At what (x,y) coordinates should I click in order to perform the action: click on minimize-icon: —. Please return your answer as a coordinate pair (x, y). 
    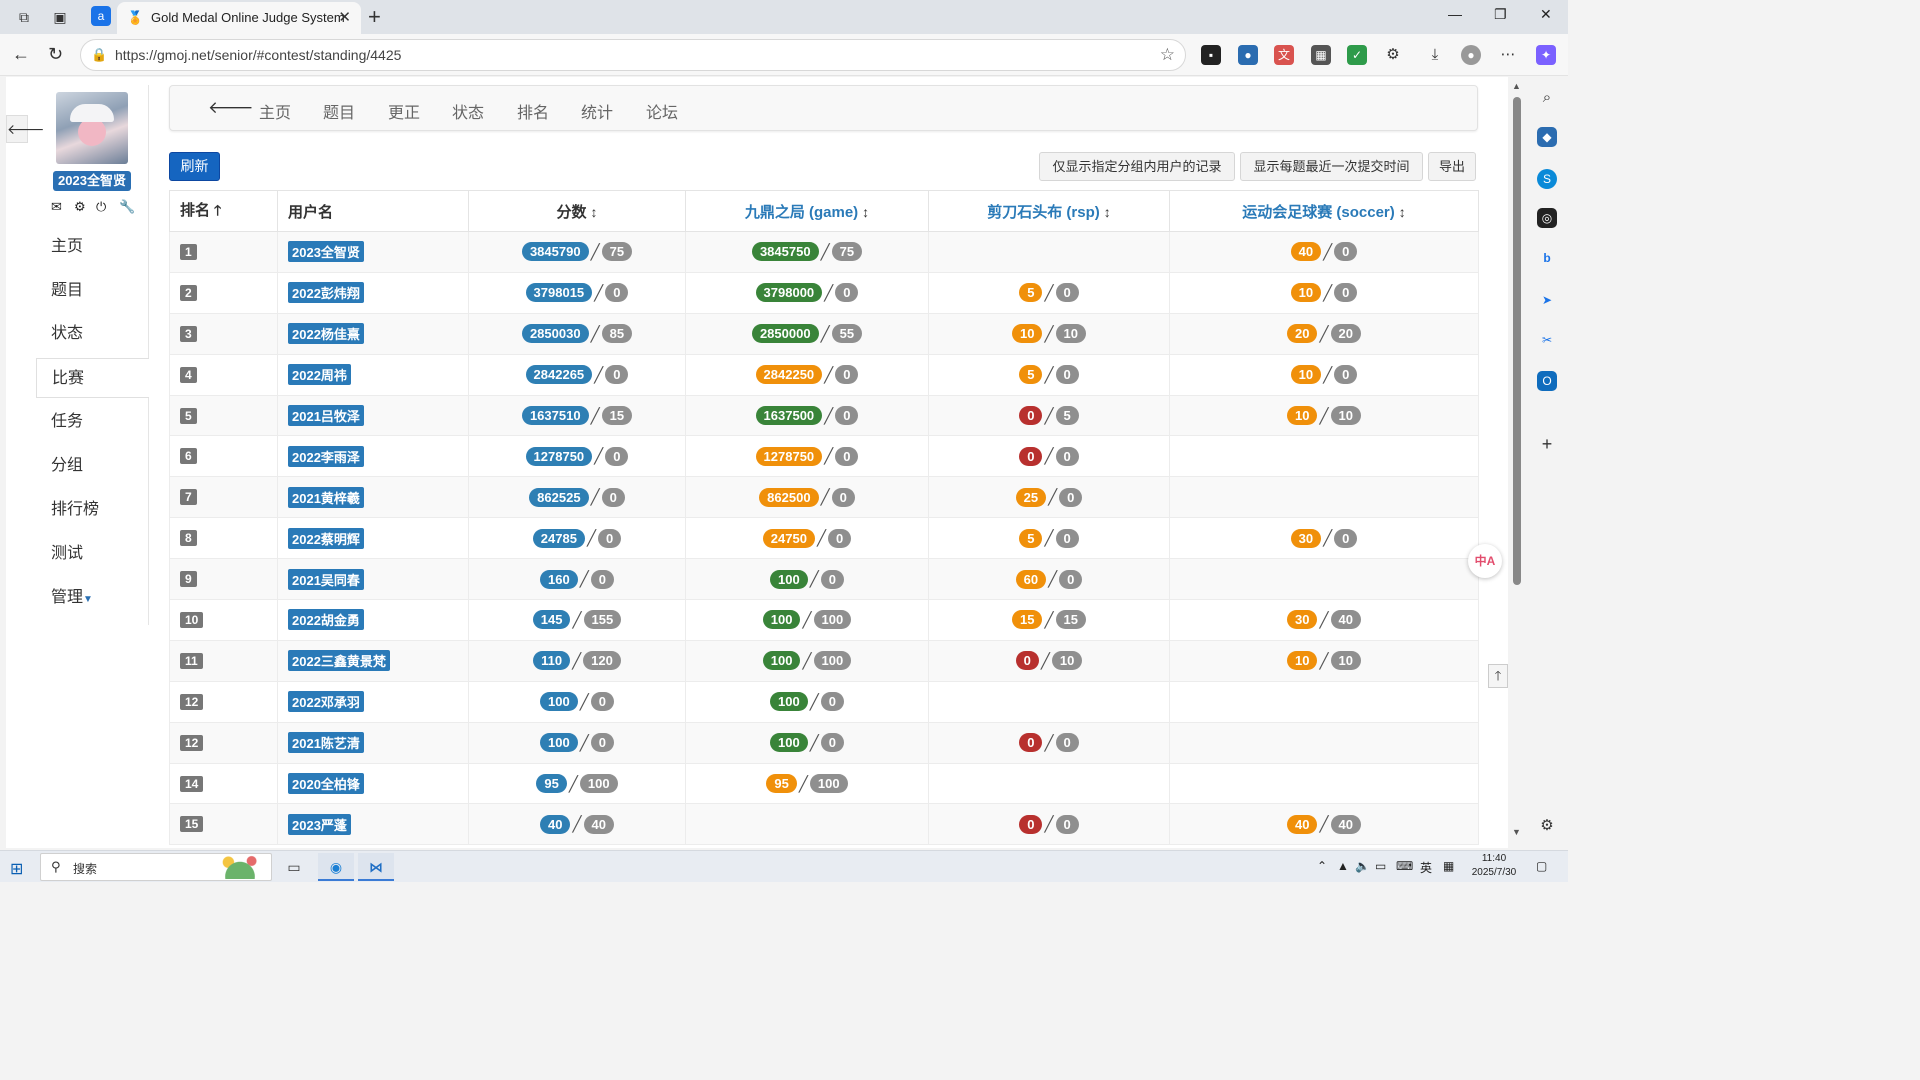
    Looking at the image, I should click on (1455, 14).